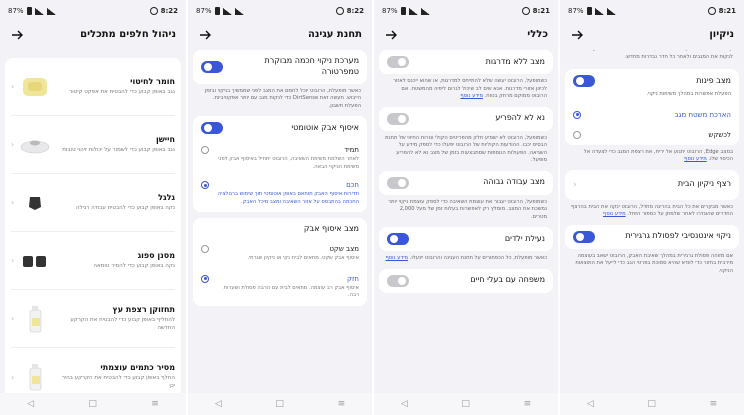 Image resolution: width=744 pixels, height=415 pixels. I want to click on corner-mode-label: מצב פינות, so click(713, 80).